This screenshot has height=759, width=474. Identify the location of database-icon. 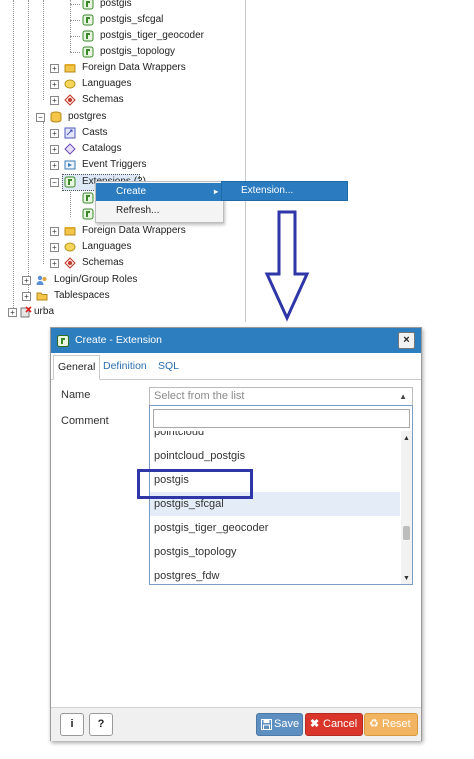
(56, 117).